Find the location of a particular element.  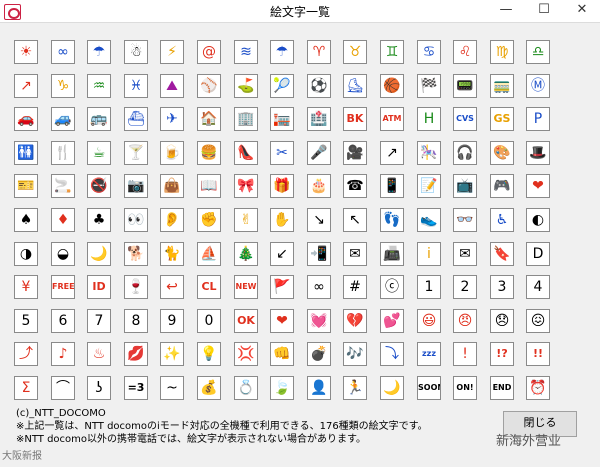

emoji-birthday-icon: 📱 is located at coordinates (392, 186).